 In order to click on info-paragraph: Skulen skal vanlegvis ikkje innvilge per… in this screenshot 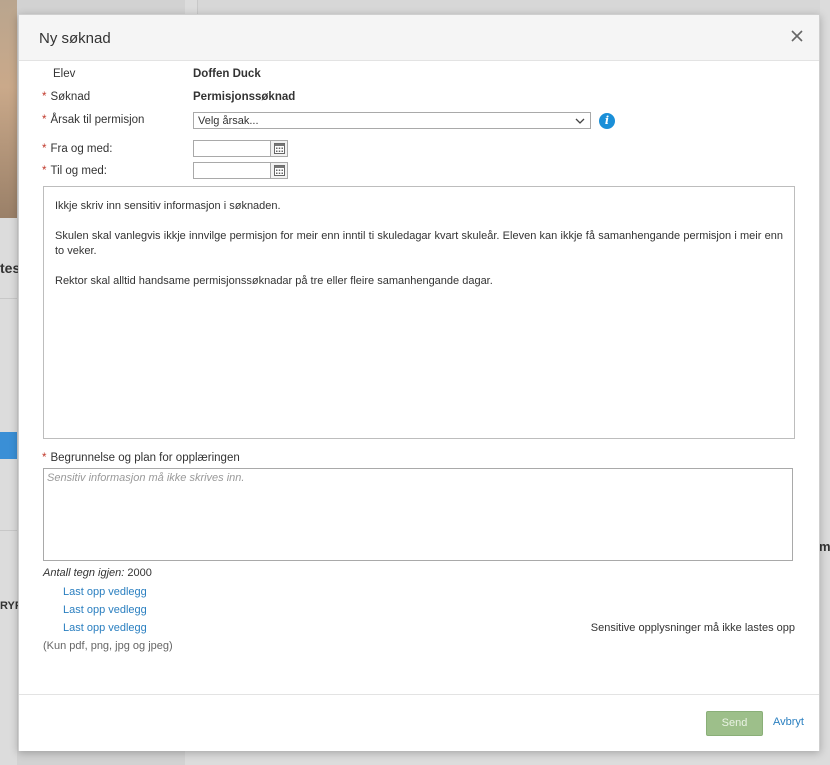, I will do `click(419, 243)`.